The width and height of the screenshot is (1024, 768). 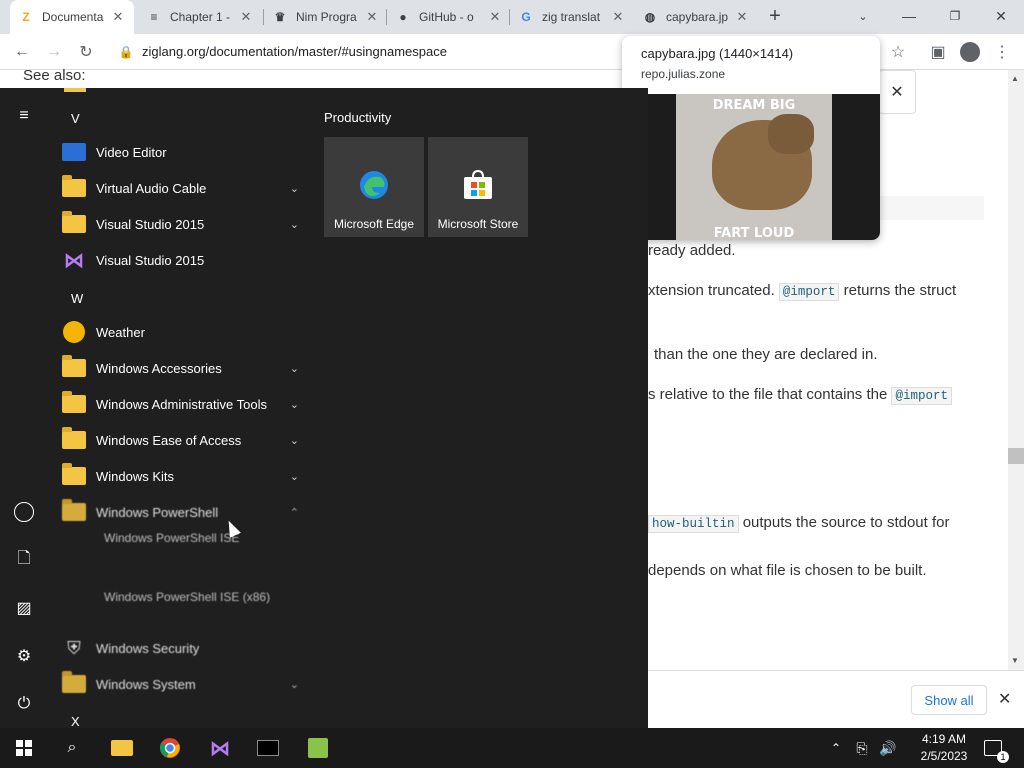 What do you see at coordinates (692, 250) in the screenshot?
I see `doc-line: ready added.` at bounding box center [692, 250].